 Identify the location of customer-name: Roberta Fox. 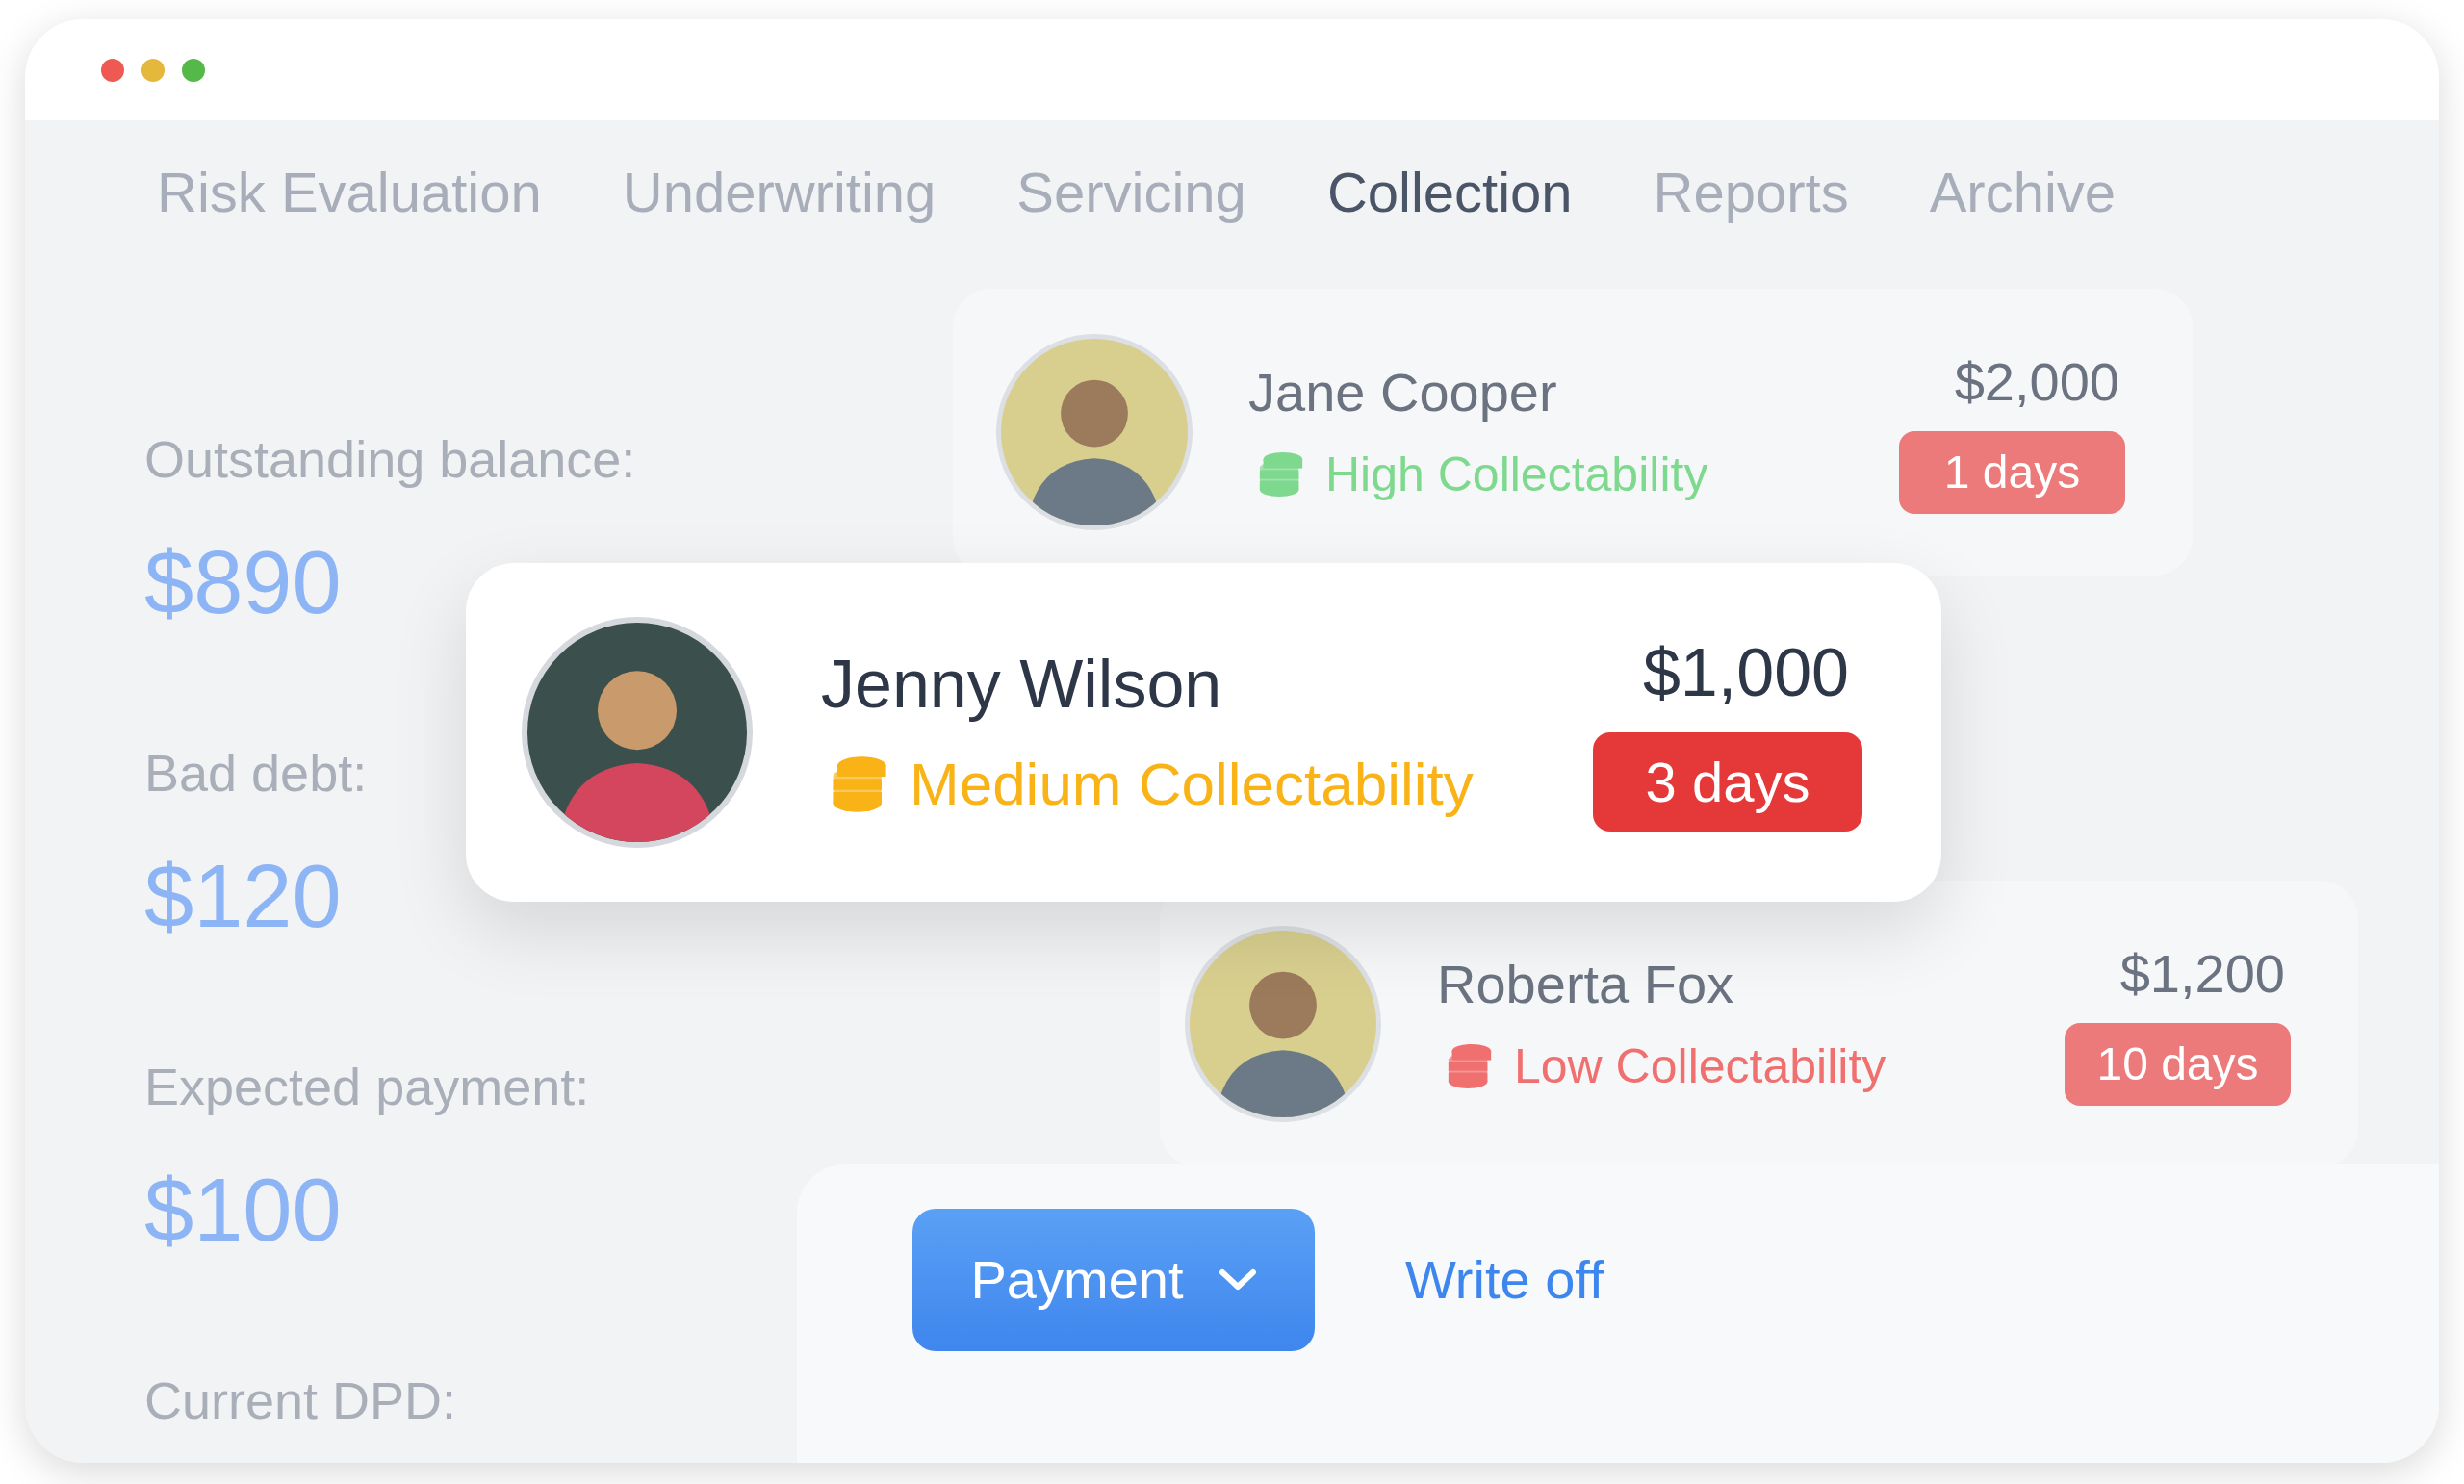
(1586, 985).